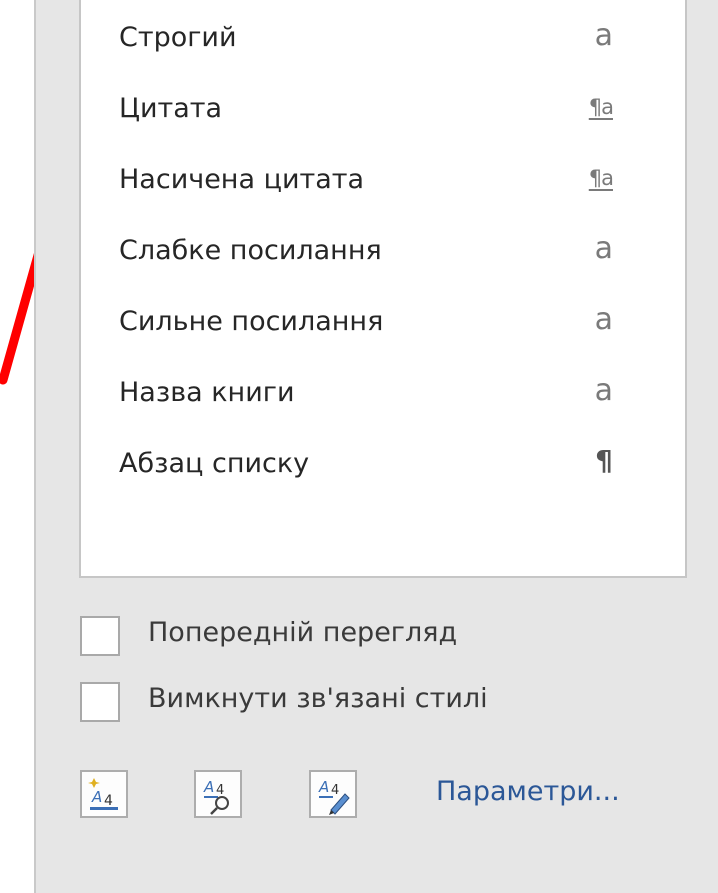 Image resolution: width=718 pixels, height=893 pixels. Describe the element at coordinates (383, 257) in the screenshot. I see `style-item-slabke-posylannia: Слабке посилання a` at that location.